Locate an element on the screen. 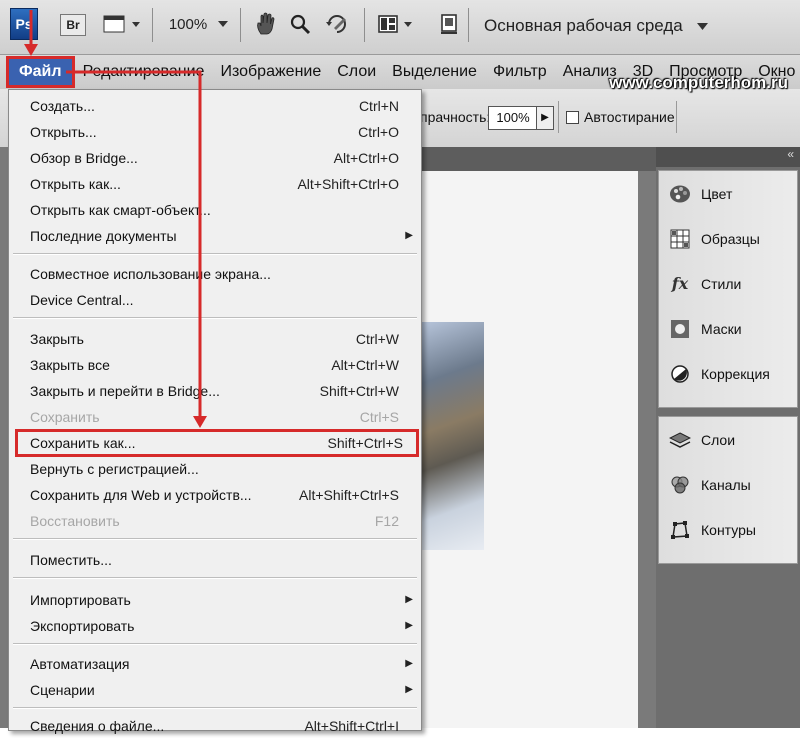 The image size is (800, 738). menu-item-save: Сохранить Ctrl+S is located at coordinates (214, 417).